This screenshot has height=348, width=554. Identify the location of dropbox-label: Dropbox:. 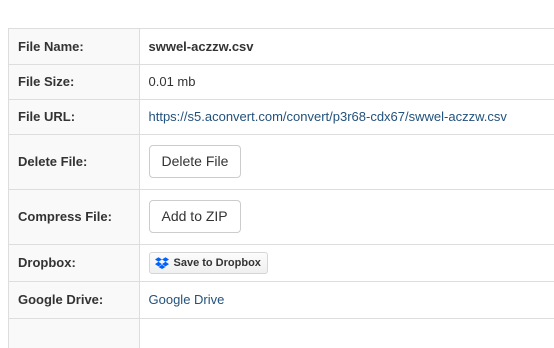
(74, 263).